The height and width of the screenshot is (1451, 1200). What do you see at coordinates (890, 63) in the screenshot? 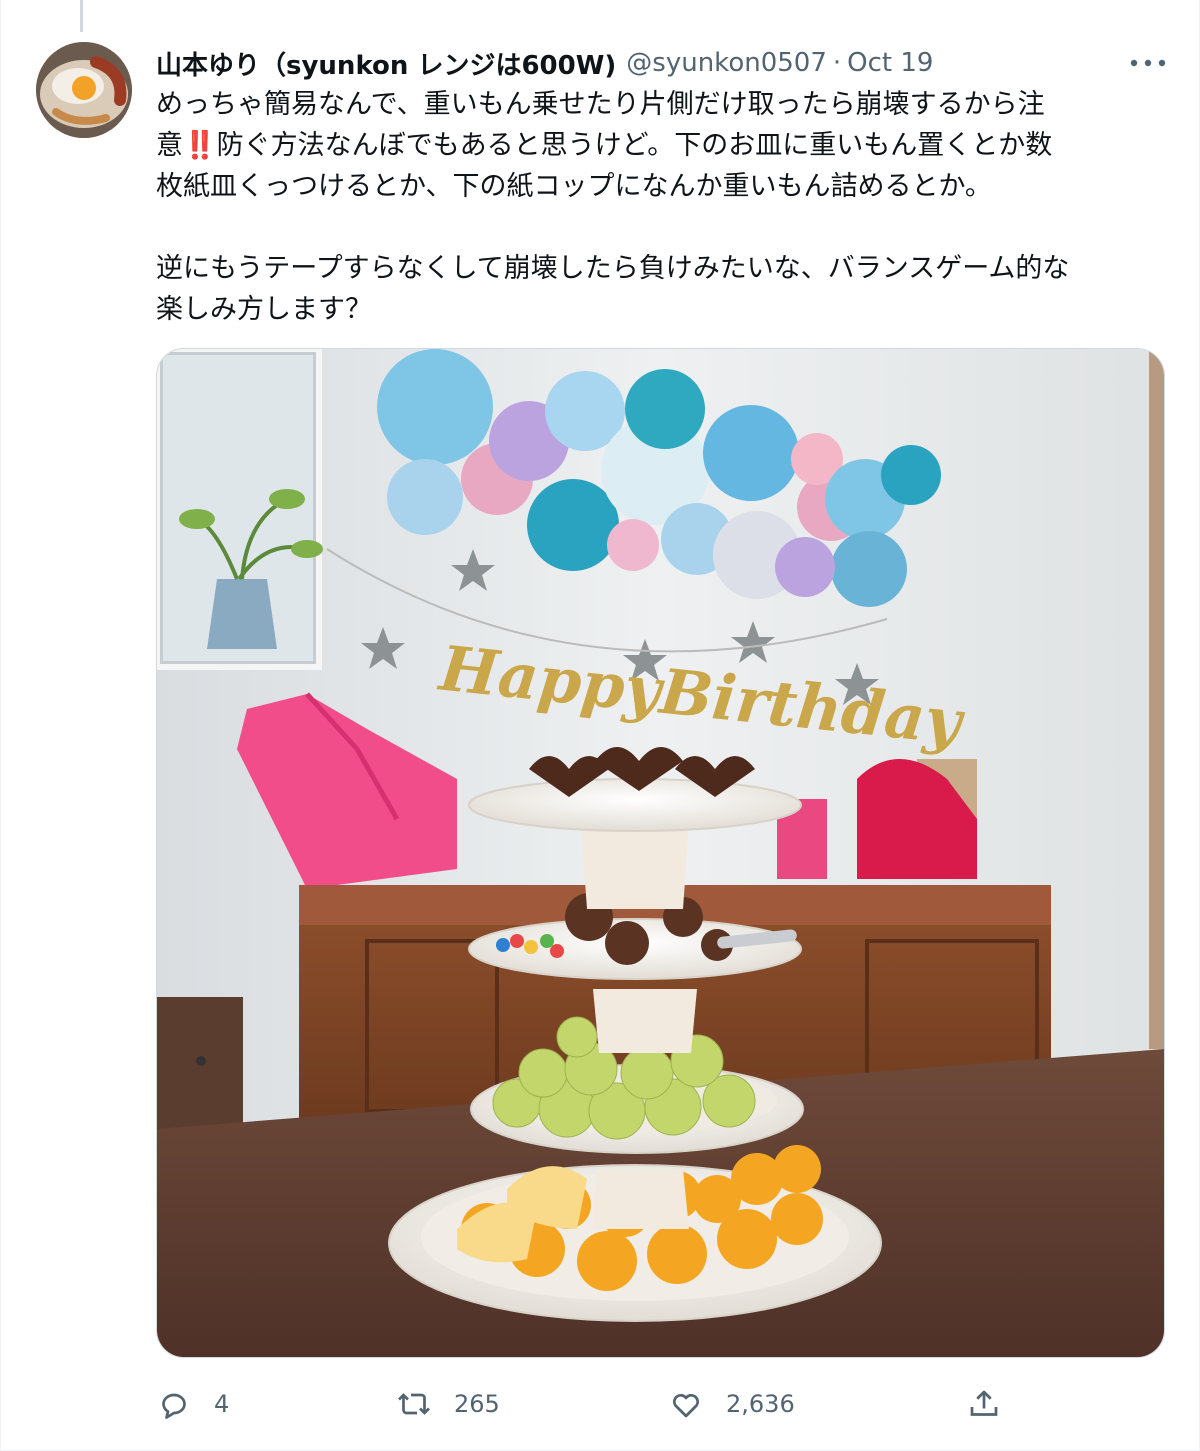
I see `tweet-date: Oct 19` at bounding box center [890, 63].